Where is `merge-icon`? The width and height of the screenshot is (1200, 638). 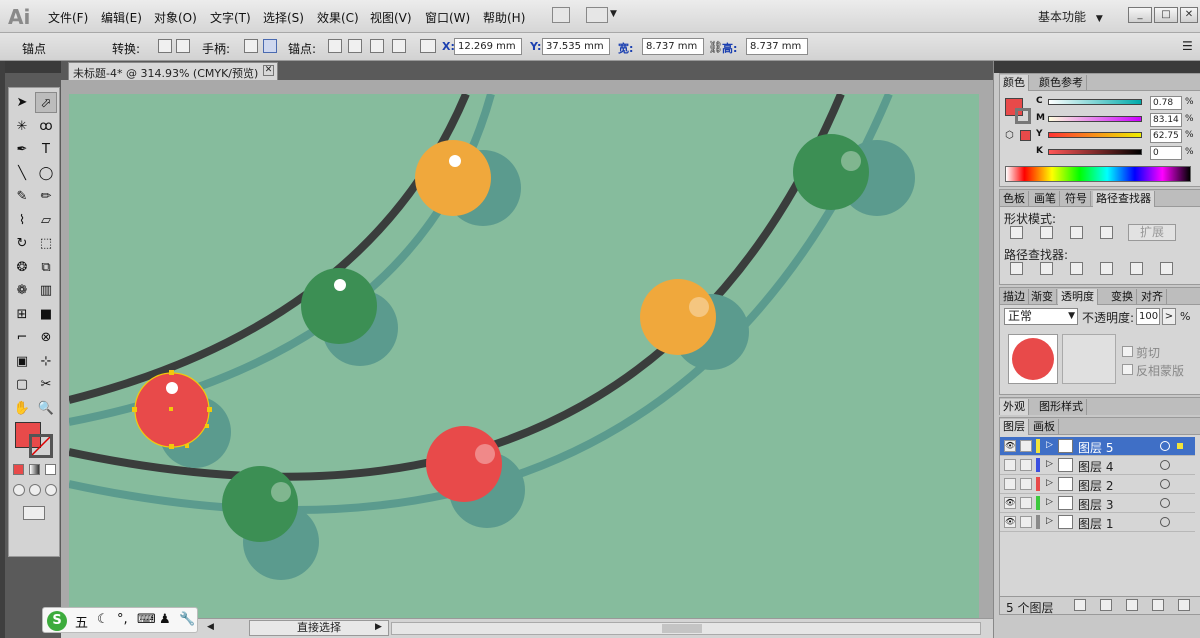
merge-icon is located at coordinates (1076, 268).